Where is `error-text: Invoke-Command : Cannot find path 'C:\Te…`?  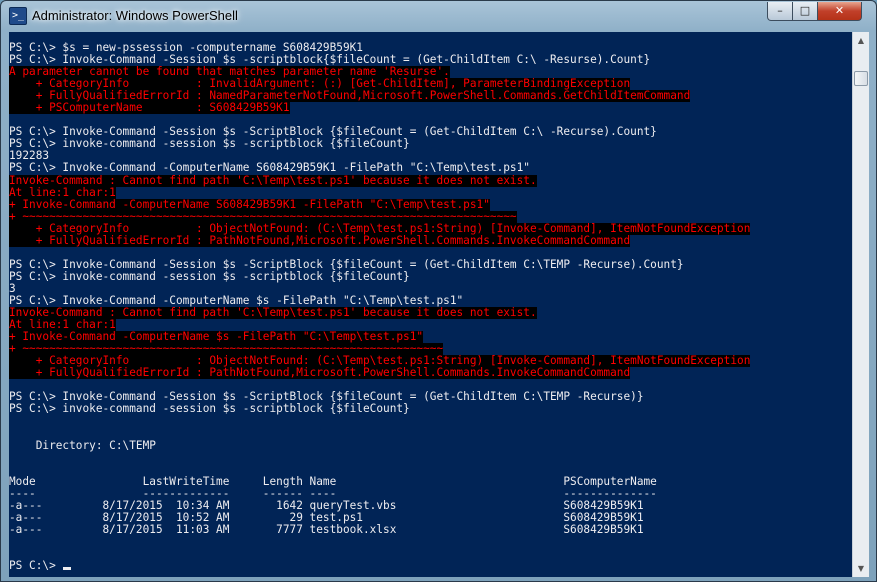 error-text: Invoke-Command : Cannot find path 'C:\Te… is located at coordinates (273, 180).